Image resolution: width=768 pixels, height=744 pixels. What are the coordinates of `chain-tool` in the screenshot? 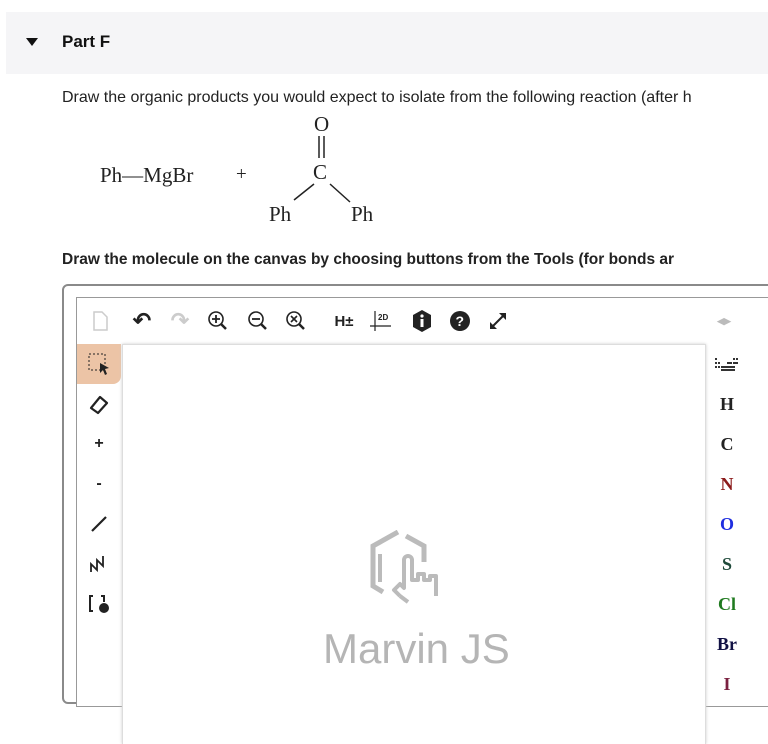 It's located at (99, 564).